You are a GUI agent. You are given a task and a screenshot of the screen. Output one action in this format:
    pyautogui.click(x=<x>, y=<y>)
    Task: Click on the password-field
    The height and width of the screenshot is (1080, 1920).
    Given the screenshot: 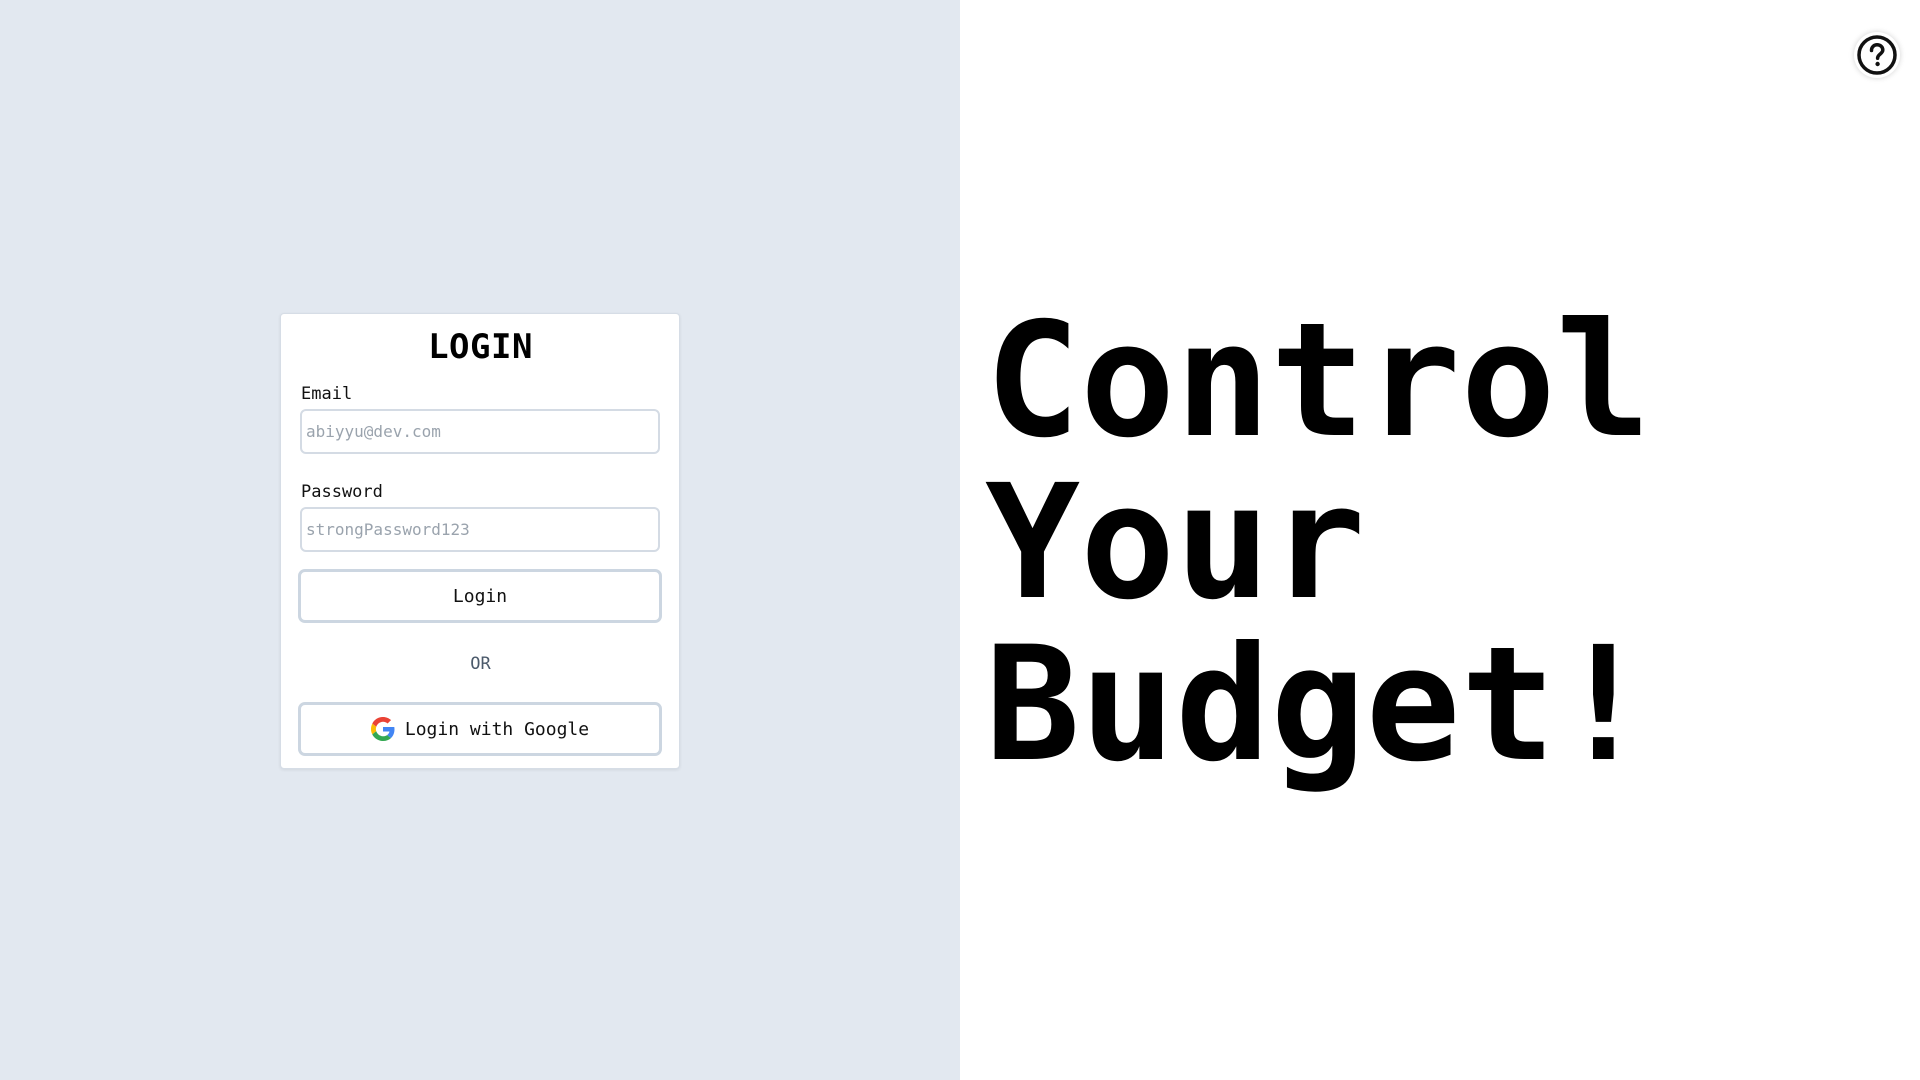 What is the action you would take?
    pyautogui.click(x=480, y=529)
    